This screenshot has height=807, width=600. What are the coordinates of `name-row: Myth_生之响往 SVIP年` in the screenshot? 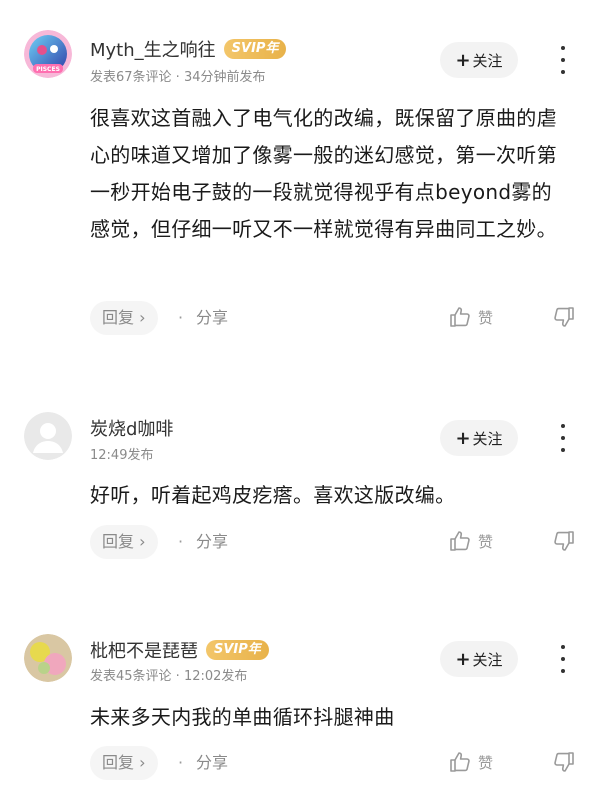 It's located at (188, 49).